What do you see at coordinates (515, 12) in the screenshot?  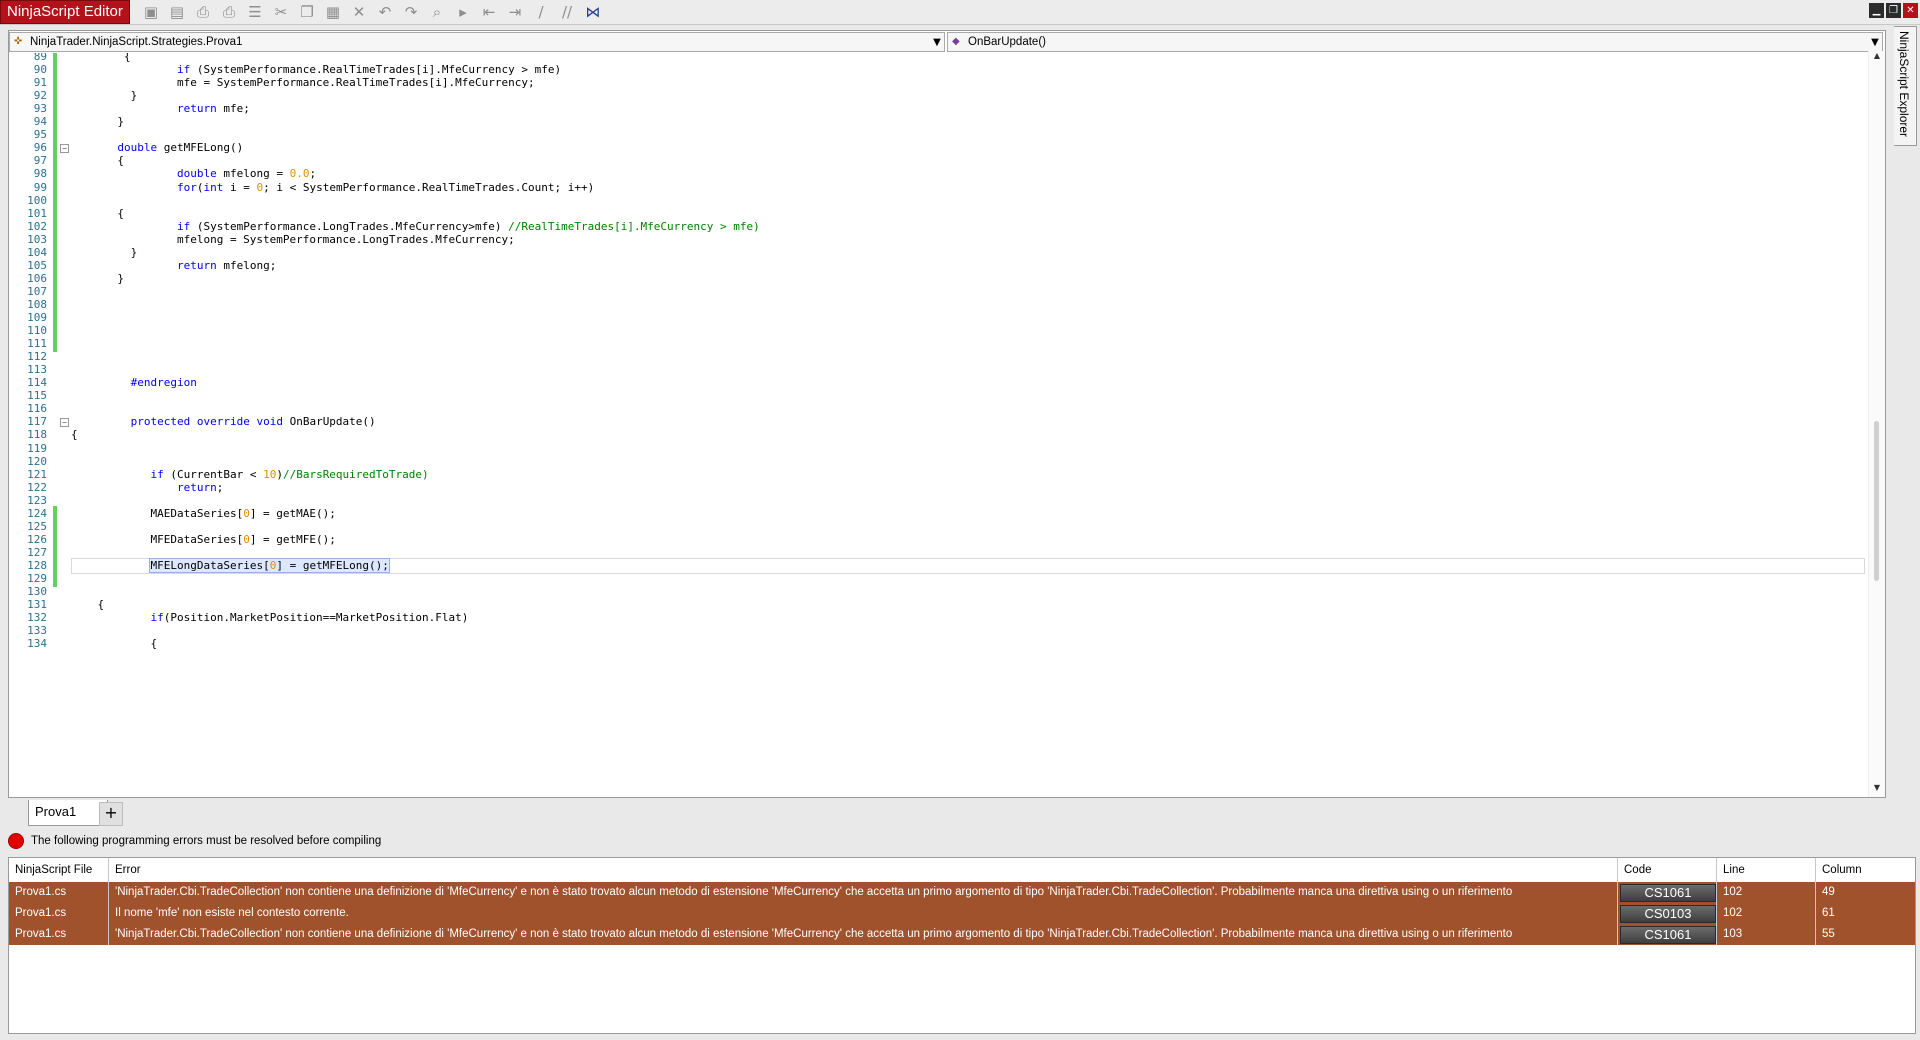 I see `indent-icon: ⇥` at bounding box center [515, 12].